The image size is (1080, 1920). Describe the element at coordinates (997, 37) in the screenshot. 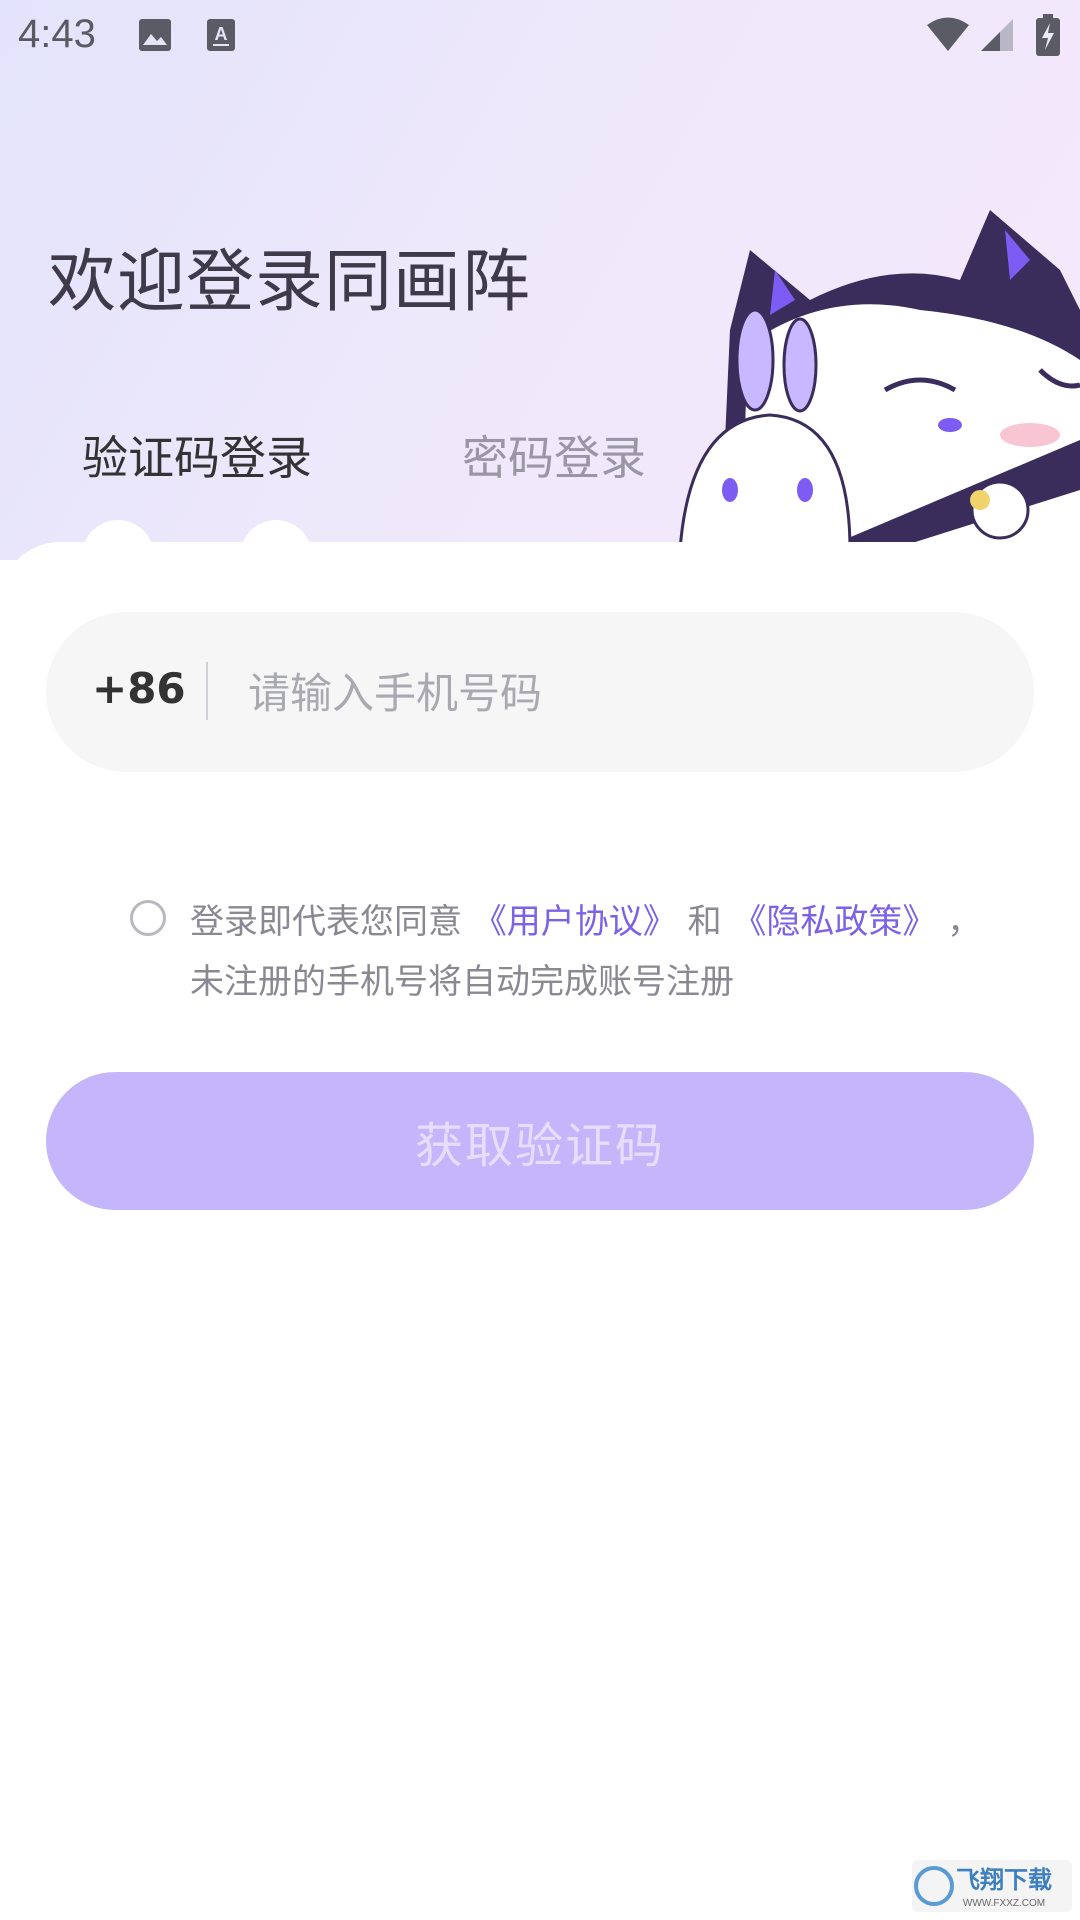

I see `signal-icon` at that location.